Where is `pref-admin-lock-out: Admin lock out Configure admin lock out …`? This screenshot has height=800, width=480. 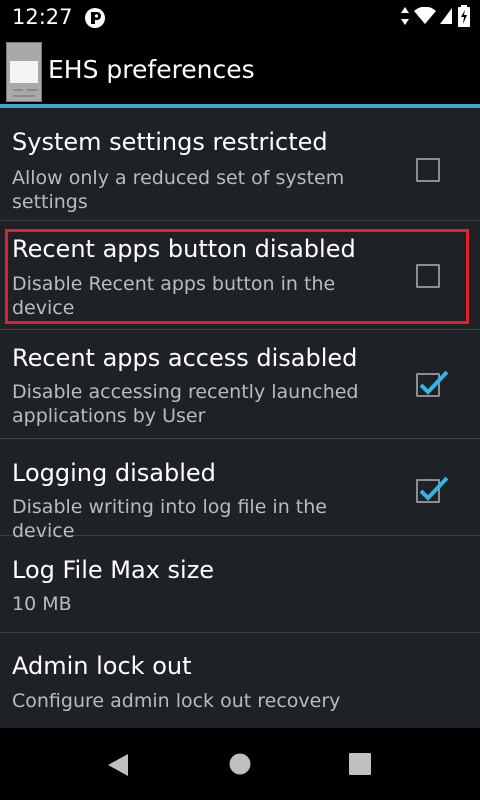 pref-admin-lock-out: Admin lock out Configure admin lock out … is located at coordinates (240, 680).